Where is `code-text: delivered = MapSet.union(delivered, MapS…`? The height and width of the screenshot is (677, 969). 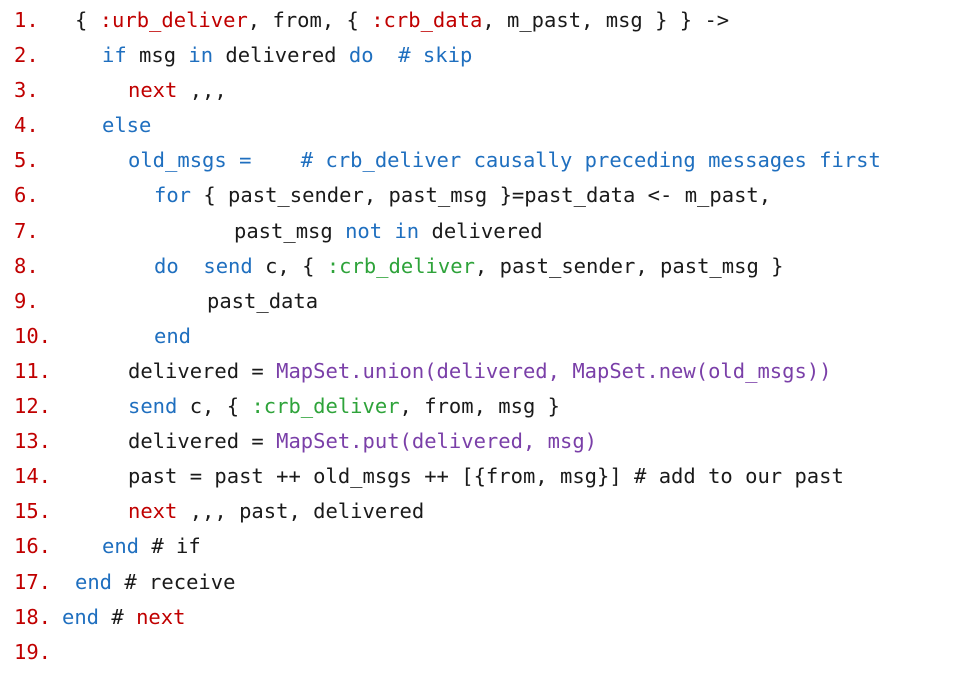
code-text: delivered = MapSet.union(delivered, MapS… is located at coordinates (480, 371).